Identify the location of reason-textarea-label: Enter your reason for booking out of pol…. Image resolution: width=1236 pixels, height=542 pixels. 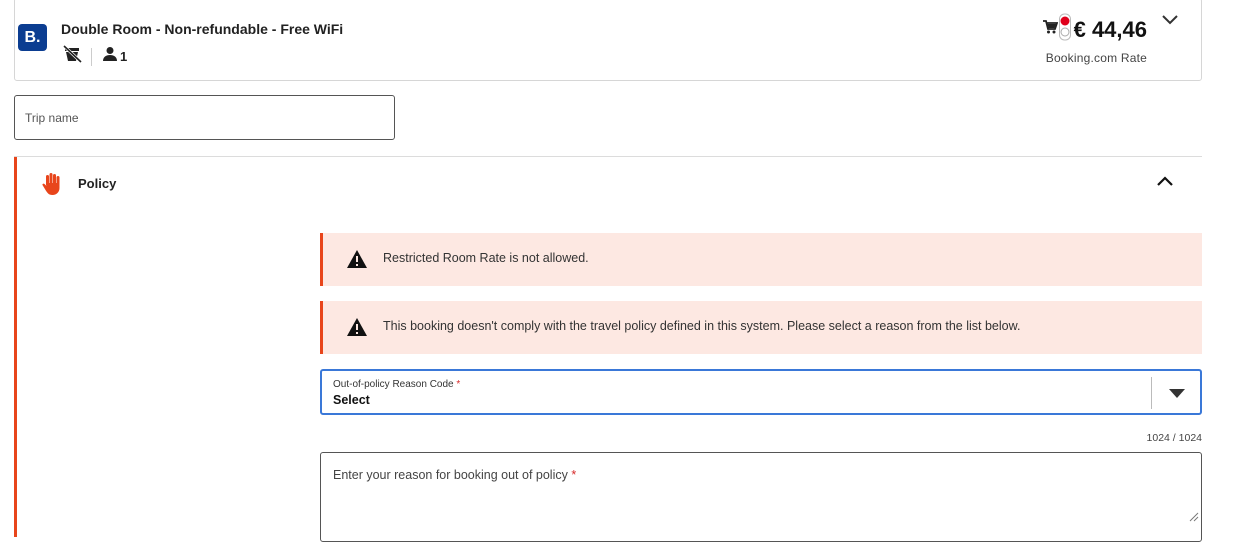
(454, 475).